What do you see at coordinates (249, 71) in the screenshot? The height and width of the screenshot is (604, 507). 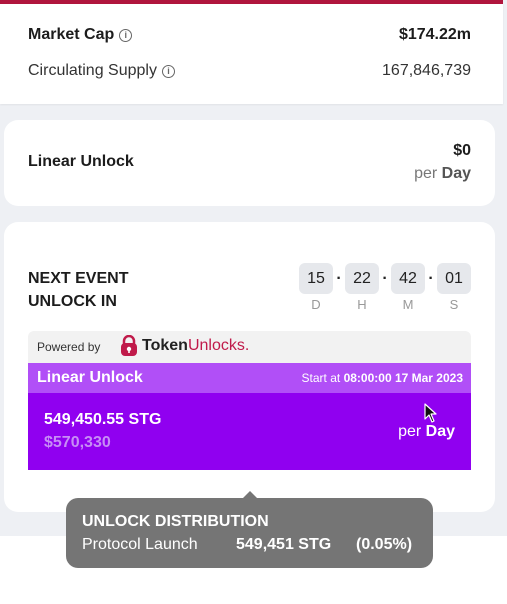 I see `circulating-supply-row: Circulating Supply i 167,846,739` at bounding box center [249, 71].